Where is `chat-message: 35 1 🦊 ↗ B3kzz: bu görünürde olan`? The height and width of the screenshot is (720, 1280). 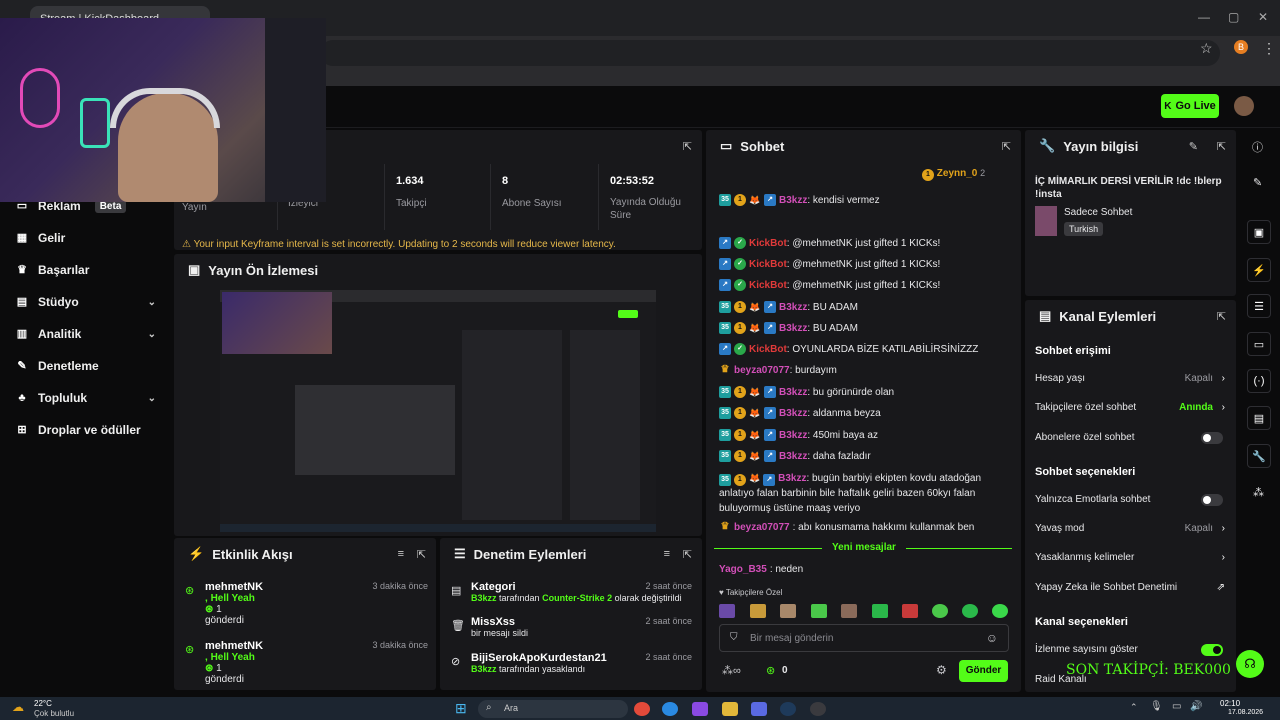 chat-message: 35 1 🦊 ↗ B3kzz: bu görünürde olan is located at coordinates (806, 392).